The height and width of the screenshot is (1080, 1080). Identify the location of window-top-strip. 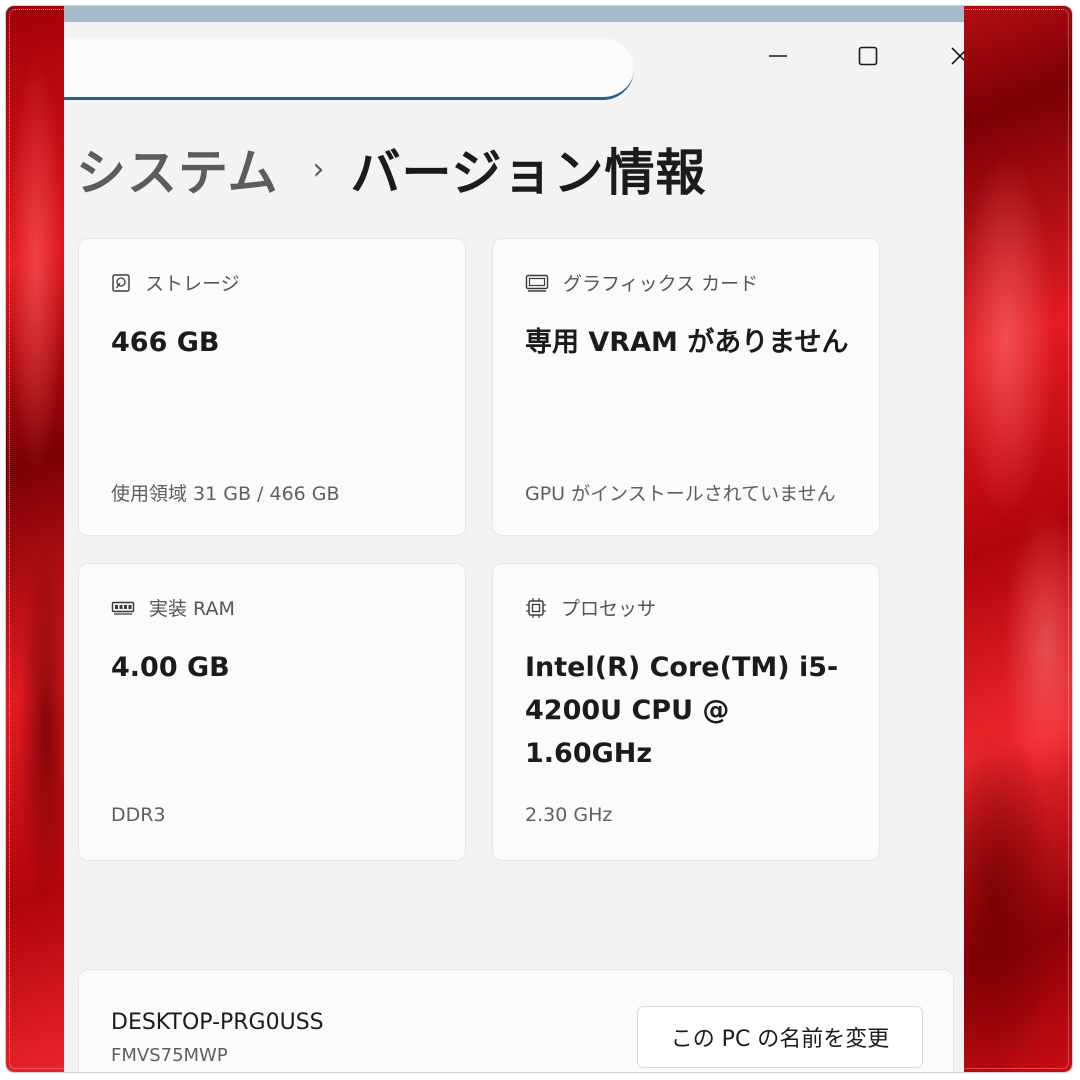
(514, 14).